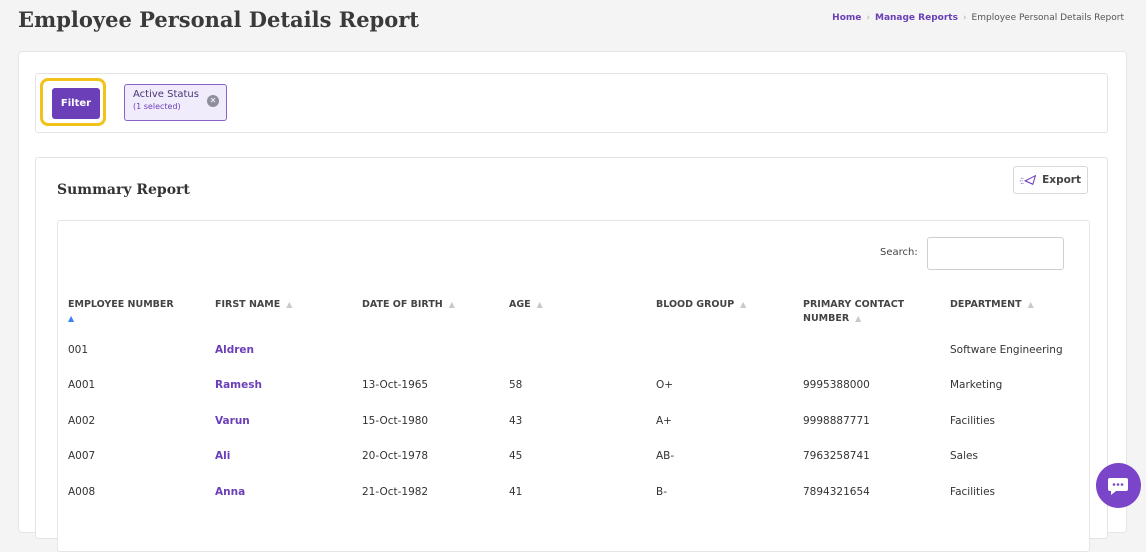 The width and height of the screenshot is (1146, 552). Describe the element at coordinates (836, 385) in the screenshot. I see `cell-contact-number: 9995388000` at that location.